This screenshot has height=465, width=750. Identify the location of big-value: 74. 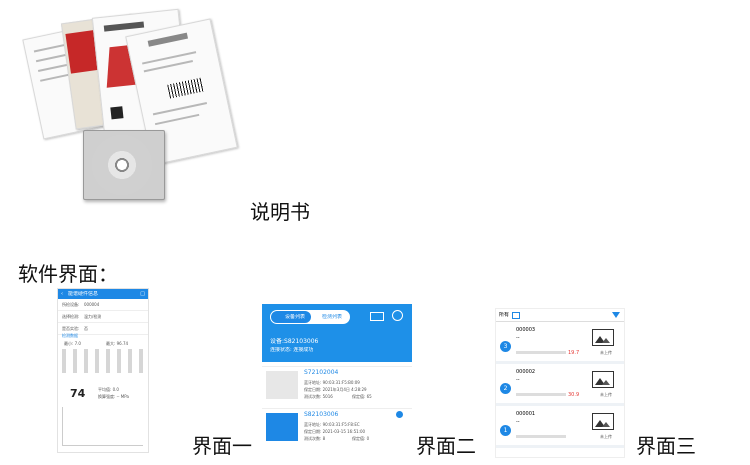
(78, 393).